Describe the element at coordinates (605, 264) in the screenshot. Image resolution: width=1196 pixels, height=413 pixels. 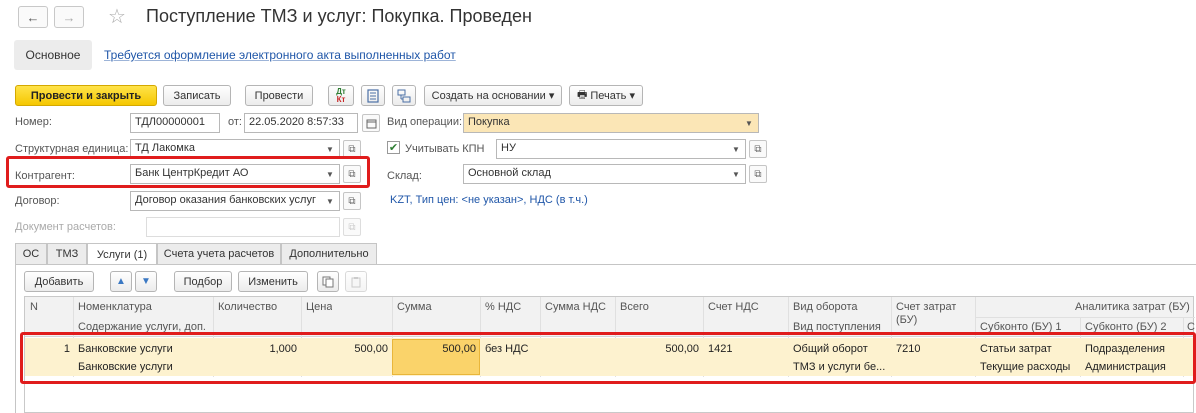
I see `tab-divider` at that location.